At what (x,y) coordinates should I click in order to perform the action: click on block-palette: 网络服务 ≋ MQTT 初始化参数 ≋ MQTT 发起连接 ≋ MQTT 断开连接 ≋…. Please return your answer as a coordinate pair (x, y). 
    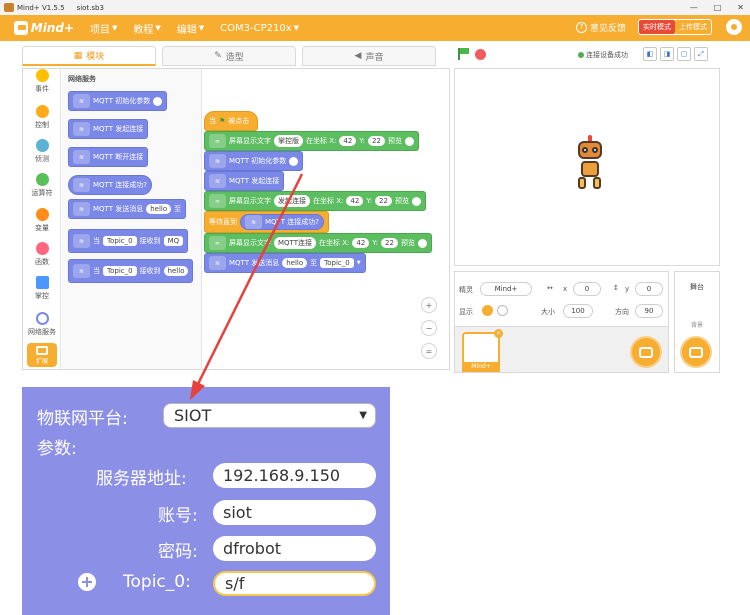
    Looking at the image, I should click on (132, 219).